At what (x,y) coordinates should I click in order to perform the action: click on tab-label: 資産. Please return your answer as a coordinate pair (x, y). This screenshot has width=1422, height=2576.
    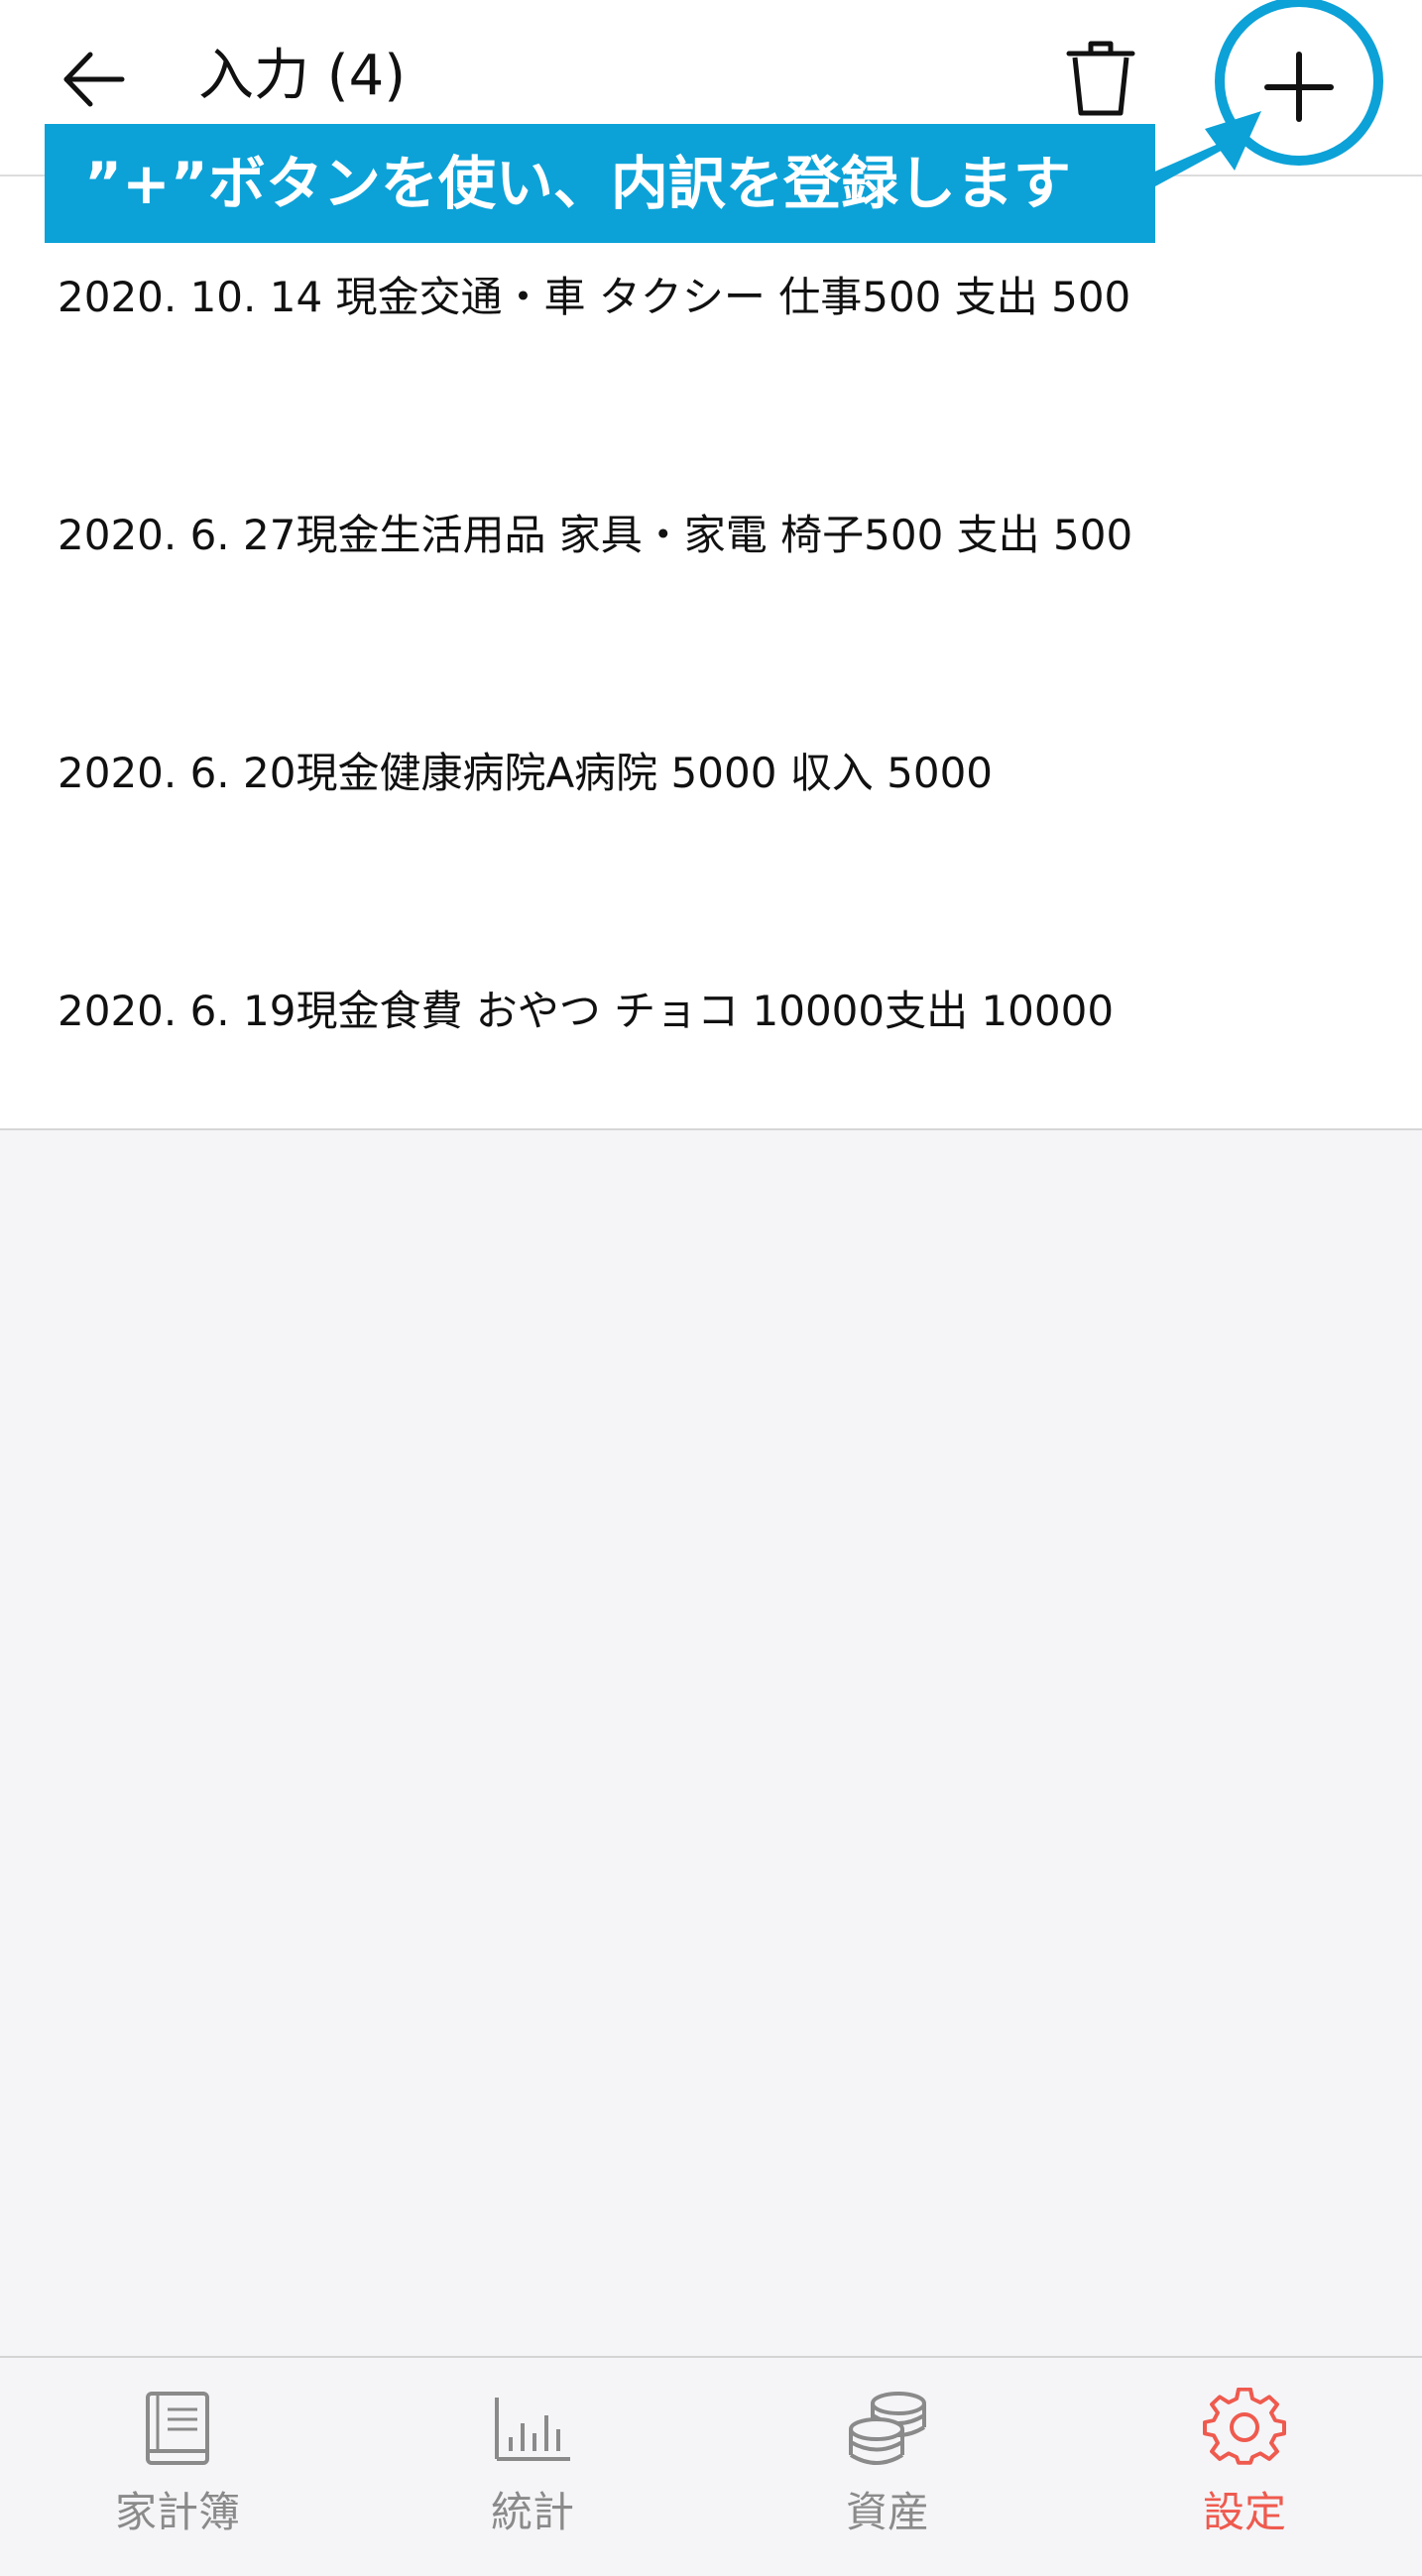
    Looking at the image, I should click on (887, 2512).